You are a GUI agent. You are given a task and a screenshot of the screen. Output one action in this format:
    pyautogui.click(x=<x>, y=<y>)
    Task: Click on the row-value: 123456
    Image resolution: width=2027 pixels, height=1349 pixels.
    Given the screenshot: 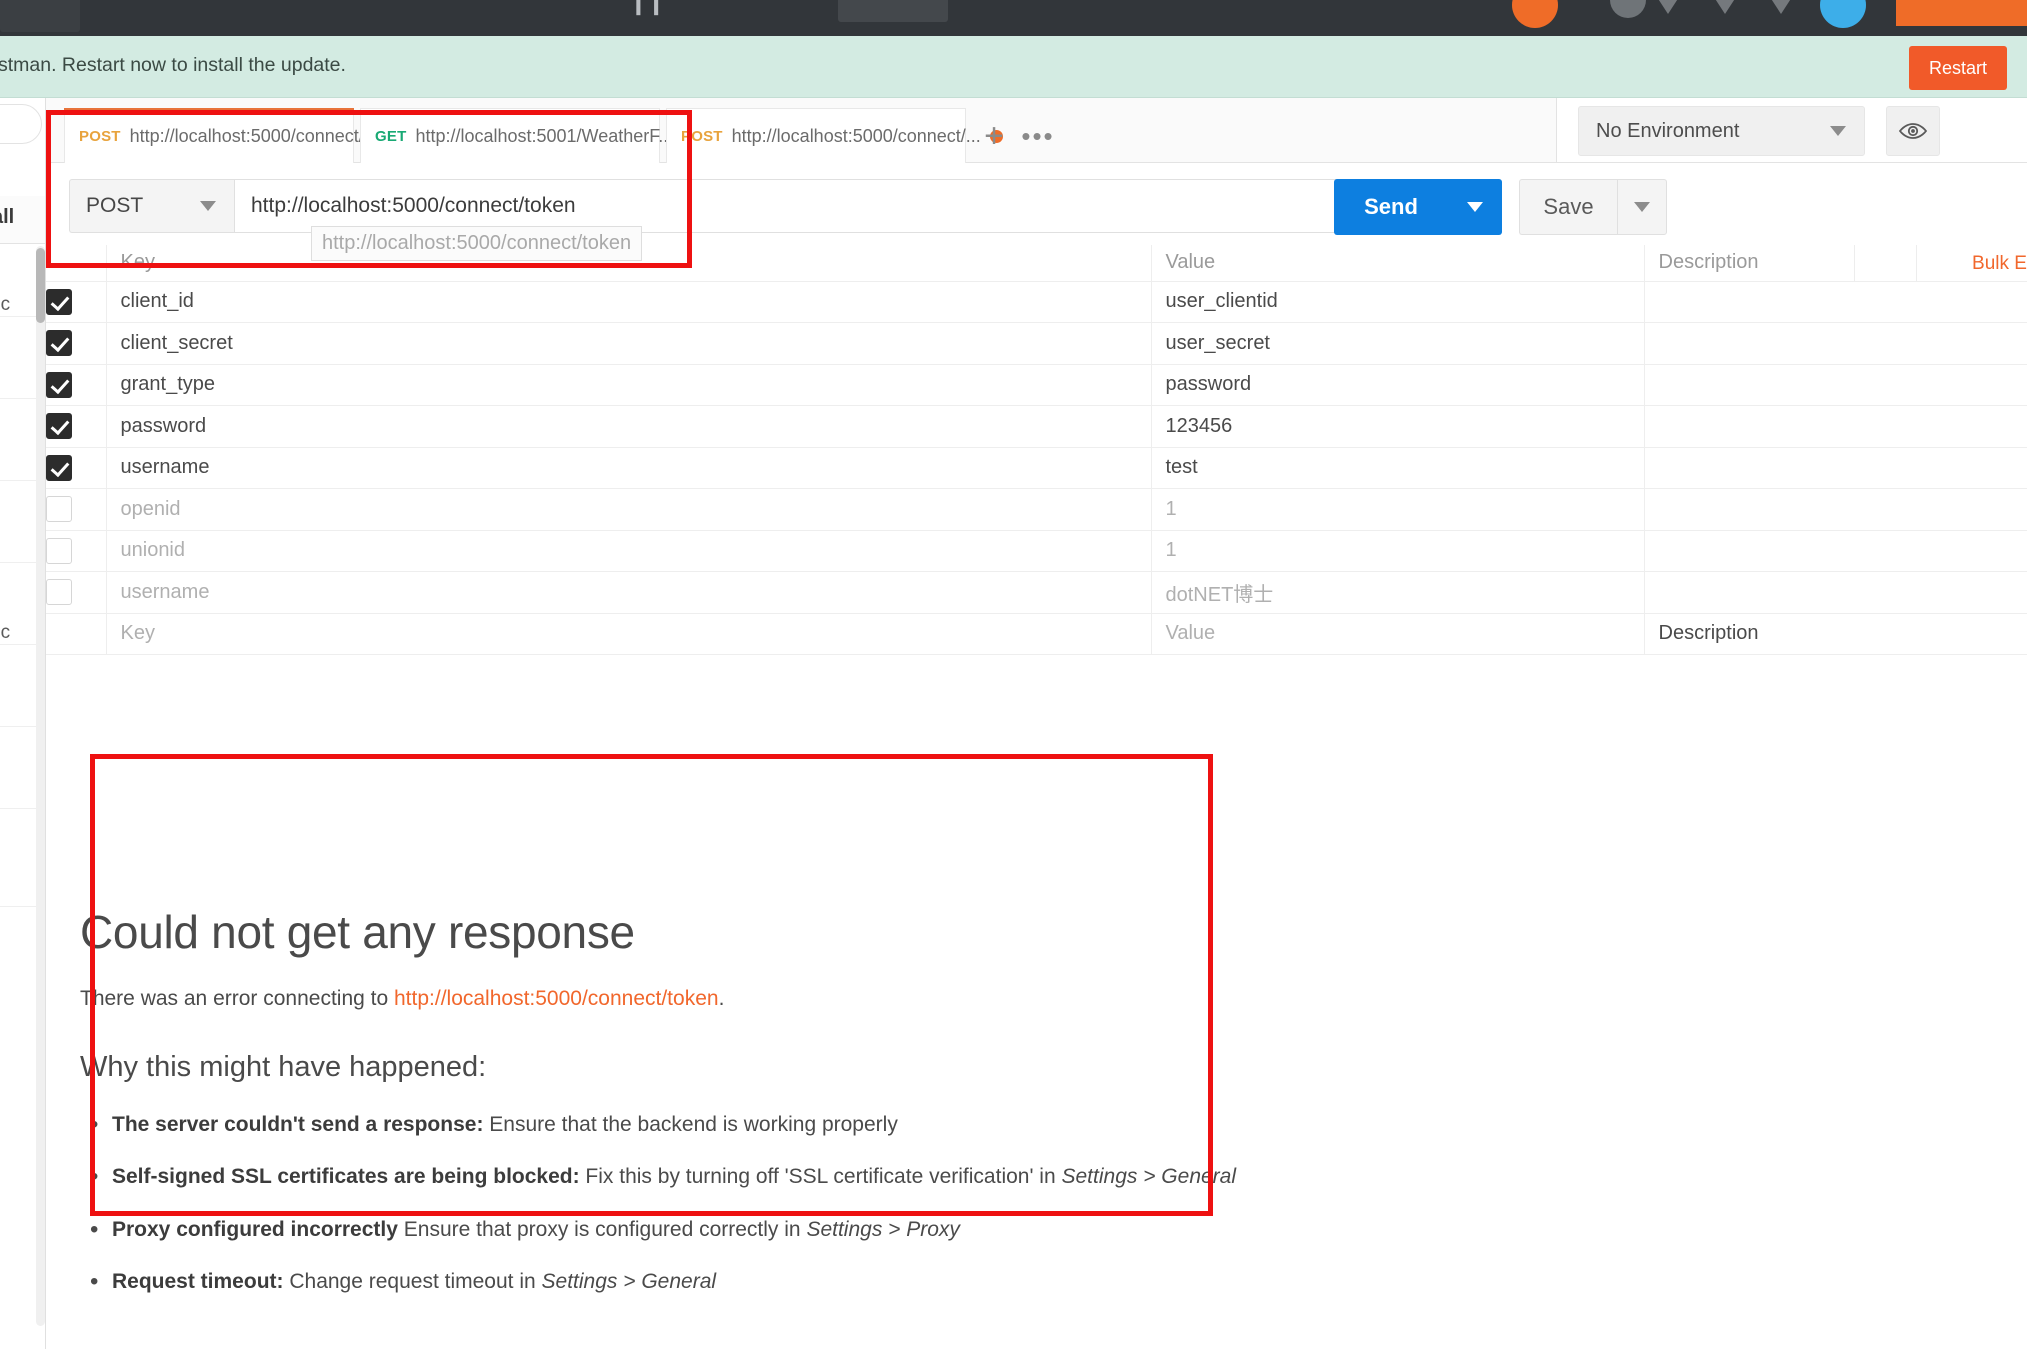 What is the action you would take?
    pyautogui.click(x=1397, y=426)
    